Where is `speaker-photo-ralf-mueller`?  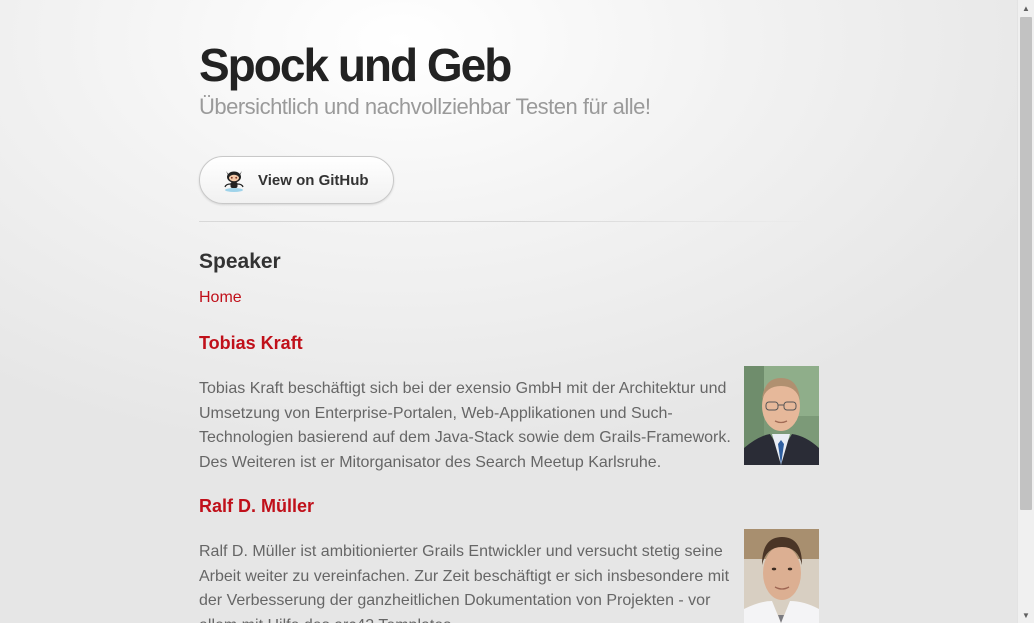
speaker-photo-ralf-mueller is located at coordinates (781, 576).